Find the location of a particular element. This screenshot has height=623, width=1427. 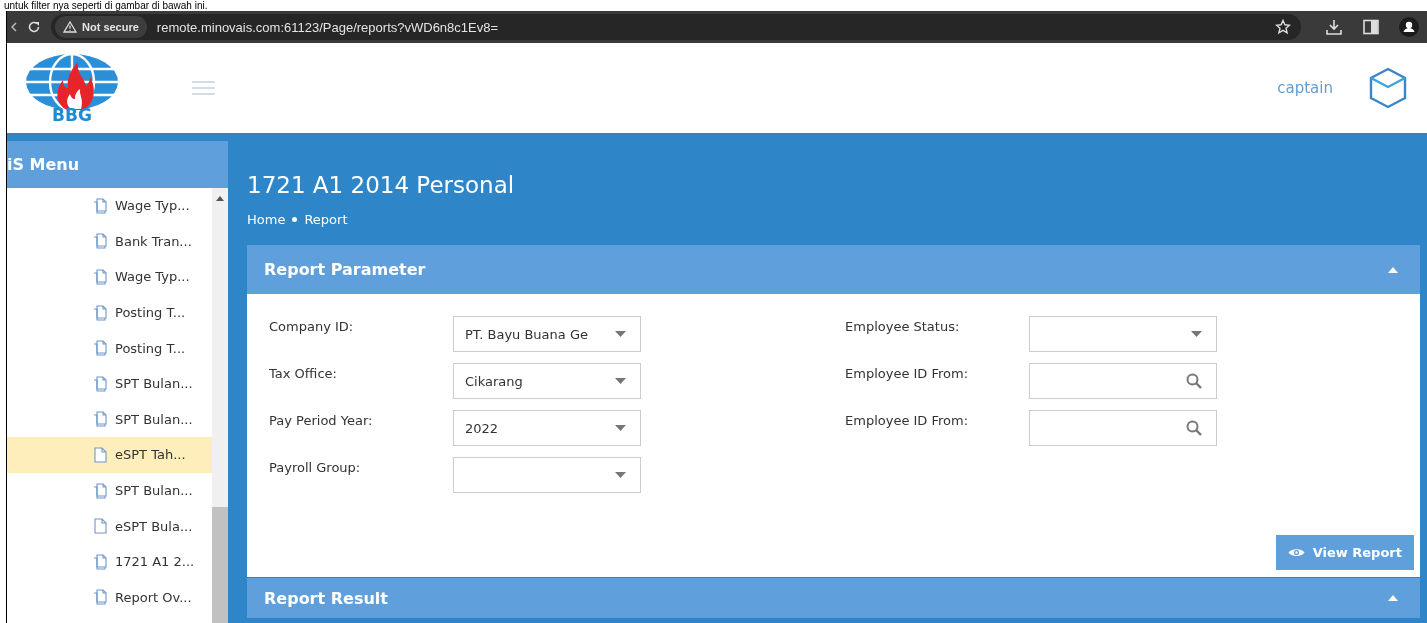

dropdown-field: Cikarang is located at coordinates (547, 381).